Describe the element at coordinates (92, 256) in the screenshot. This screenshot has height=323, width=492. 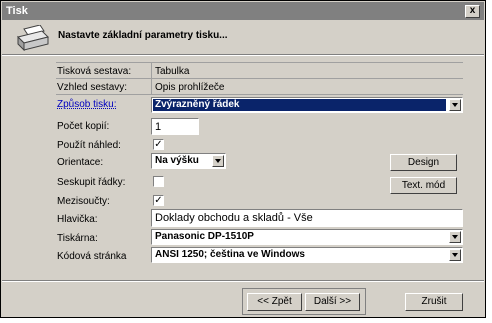
I see `codepage-label: Kódová stránka` at that location.